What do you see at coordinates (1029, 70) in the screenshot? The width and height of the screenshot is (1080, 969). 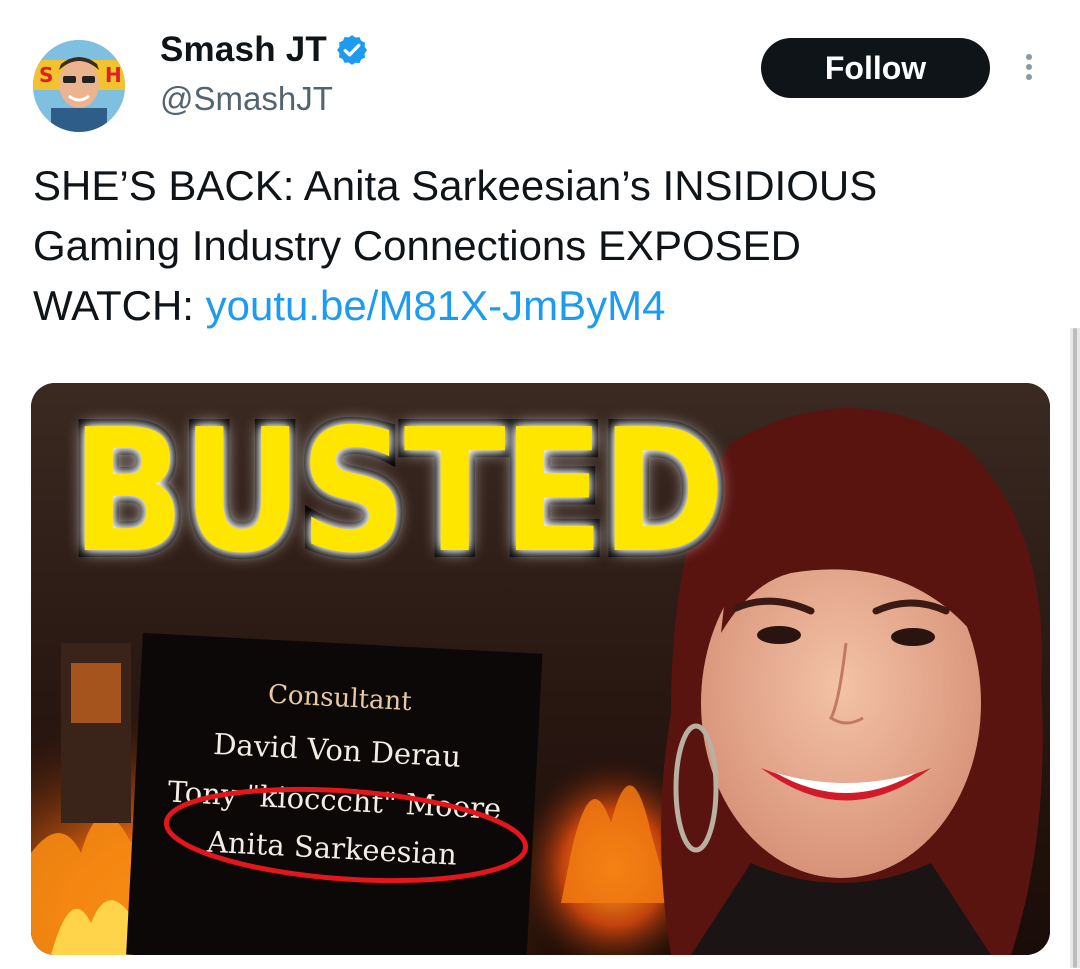 I see `more-vertical-icon` at bounding box center [1029, 70].